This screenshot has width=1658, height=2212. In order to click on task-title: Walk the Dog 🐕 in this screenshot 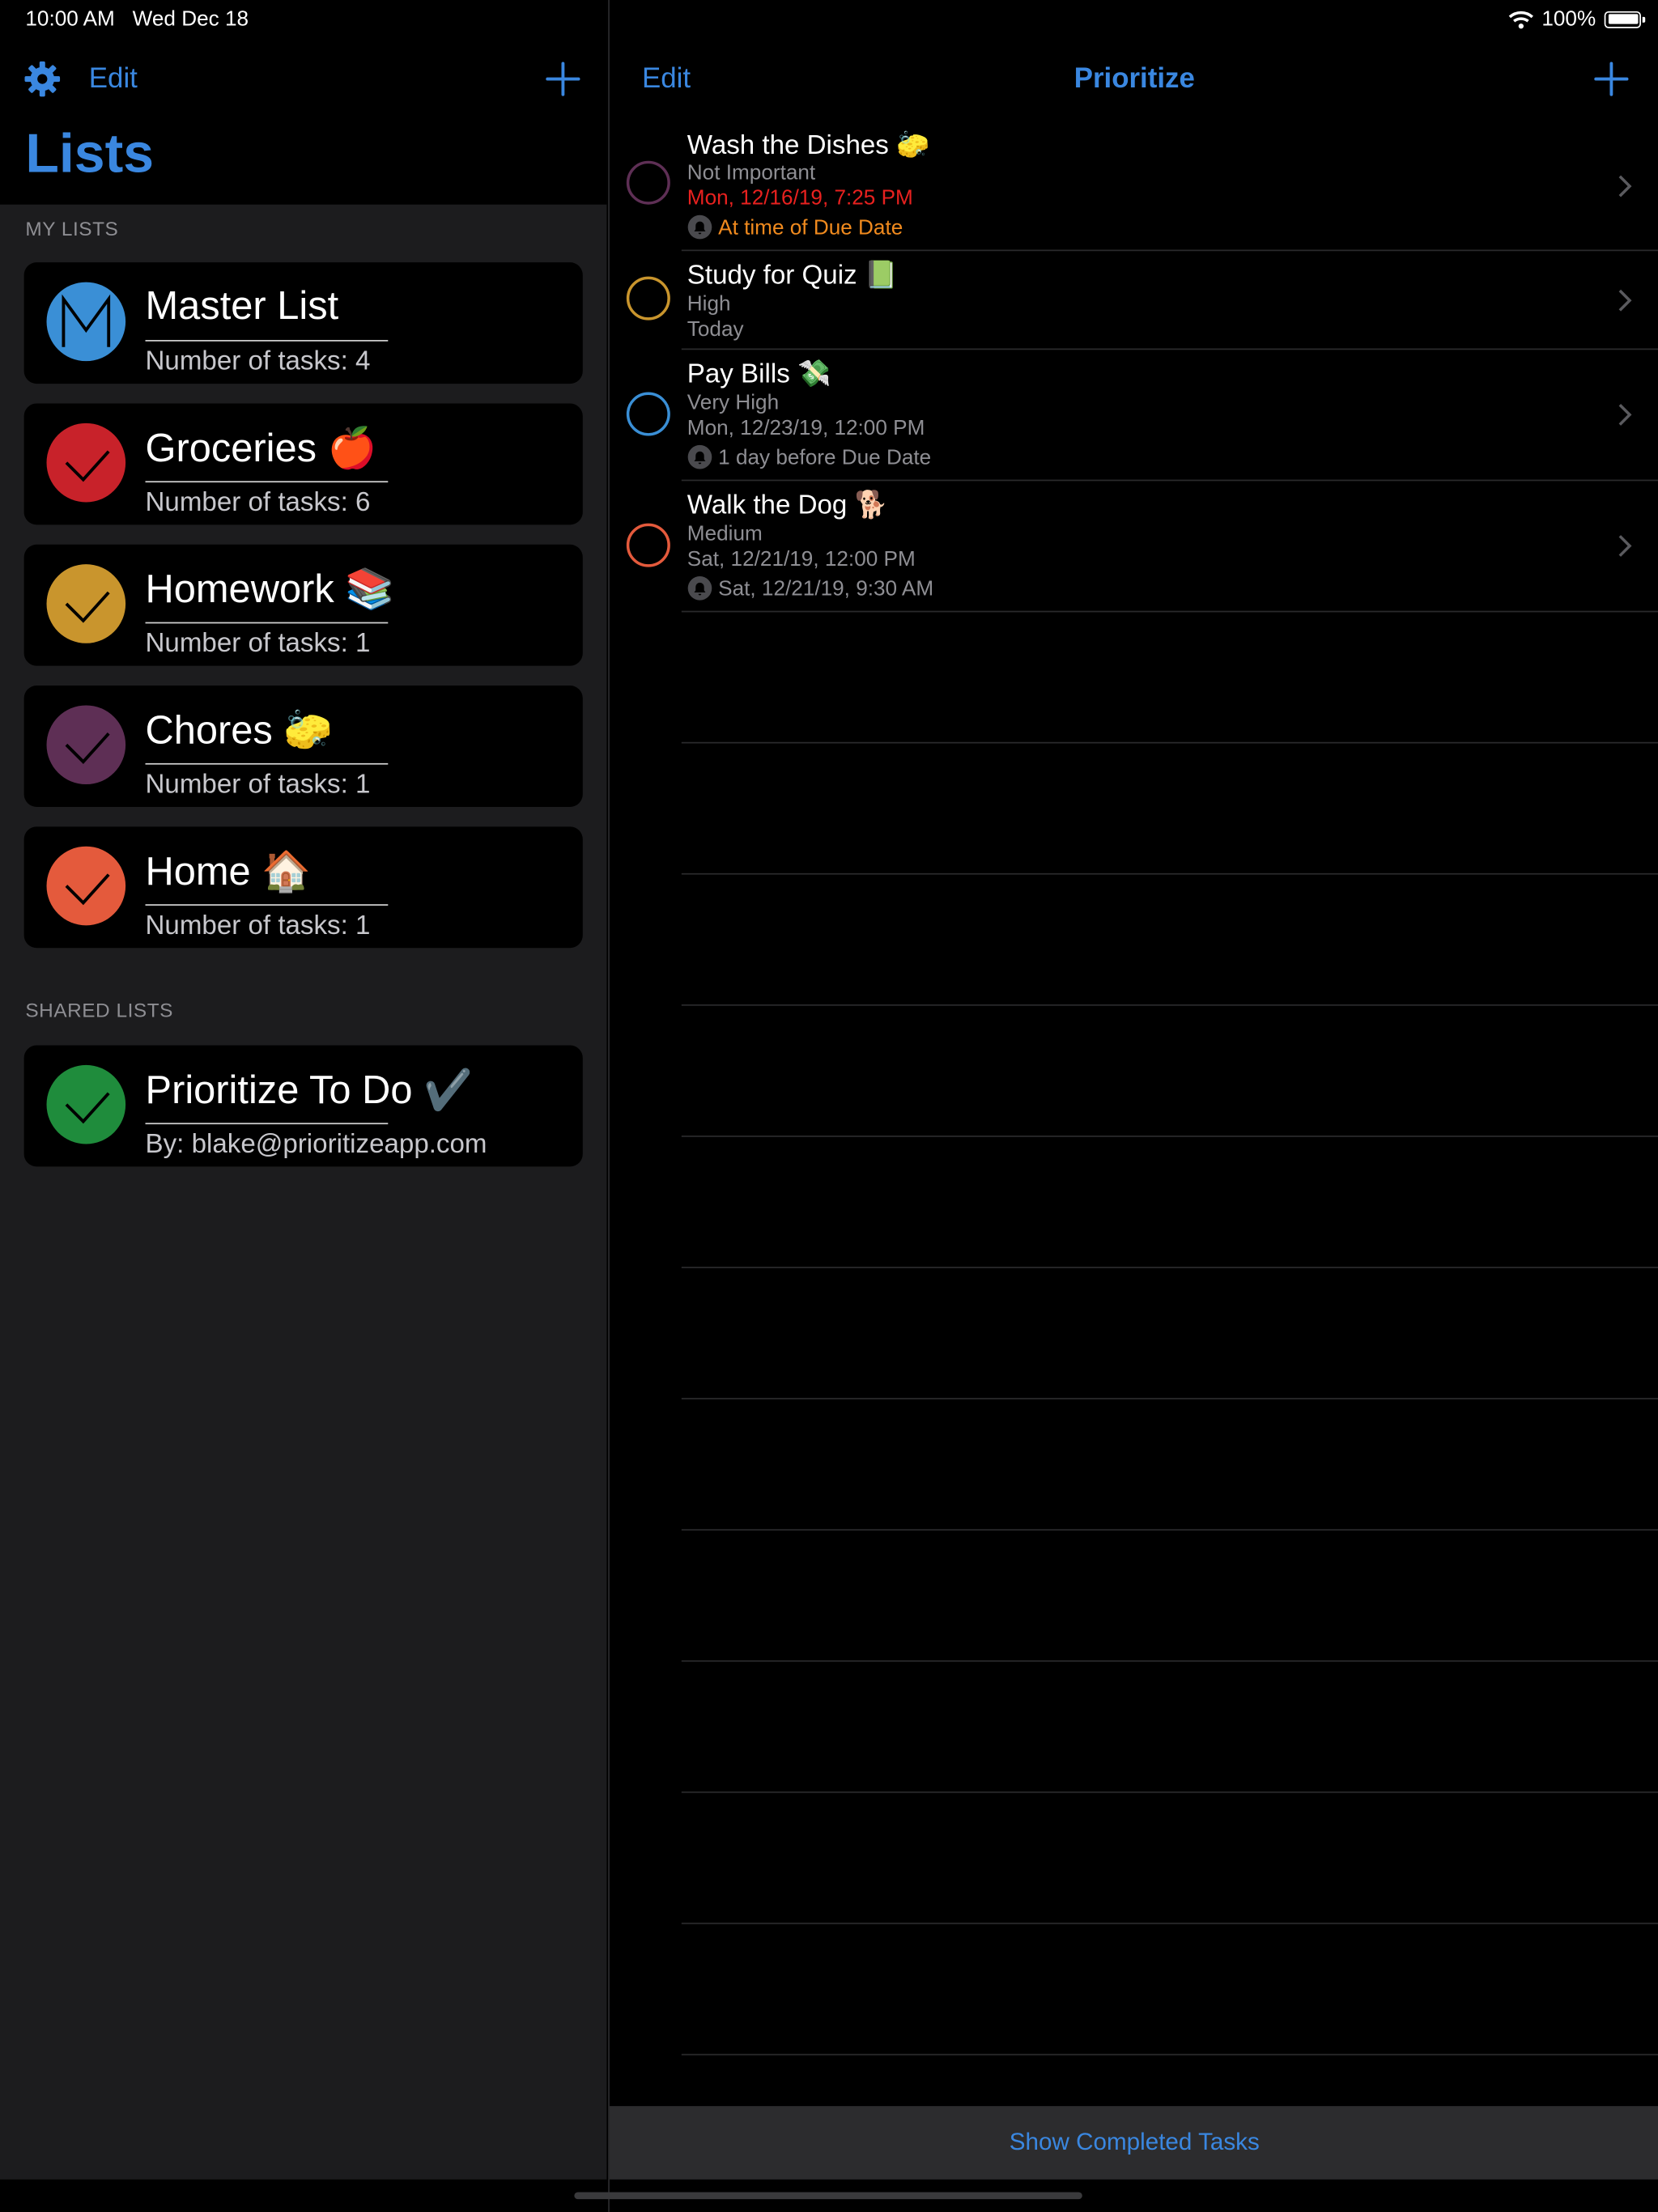, I will do `click(787, 506)`.